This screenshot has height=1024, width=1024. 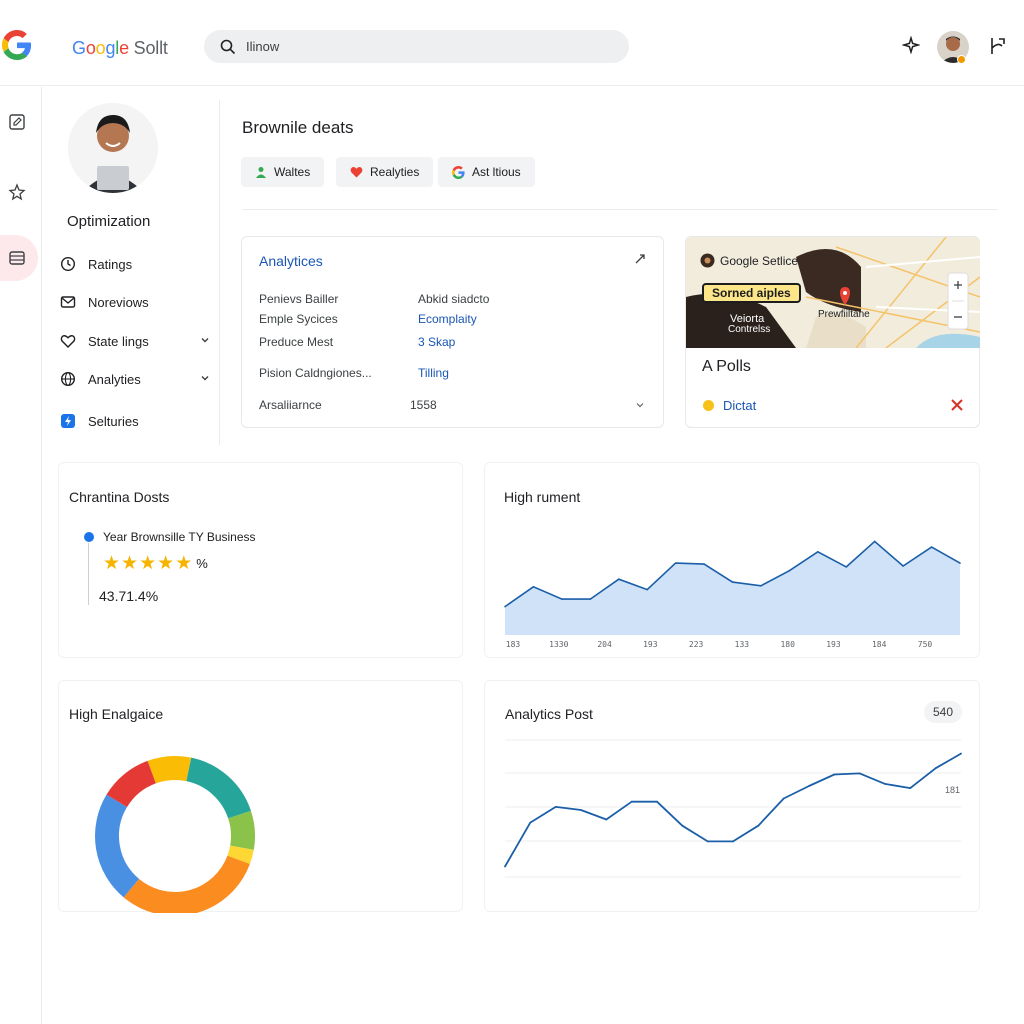 I want to click on app-brand: Google Sollt, so click(x=120, y=48).